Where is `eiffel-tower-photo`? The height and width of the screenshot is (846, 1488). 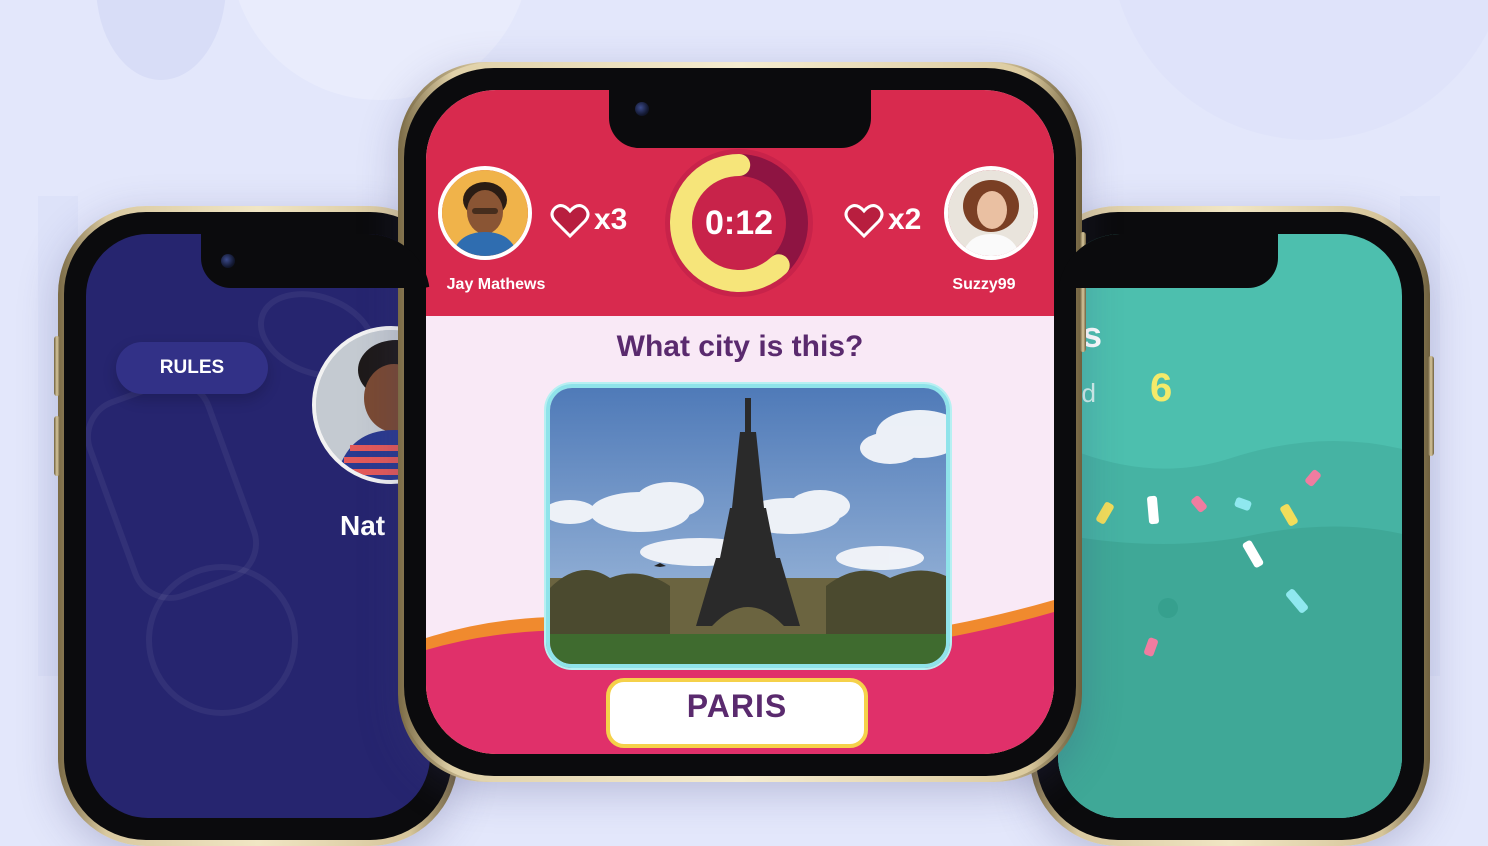
eiffel-tower-photo is located at coordinates (748, 526).